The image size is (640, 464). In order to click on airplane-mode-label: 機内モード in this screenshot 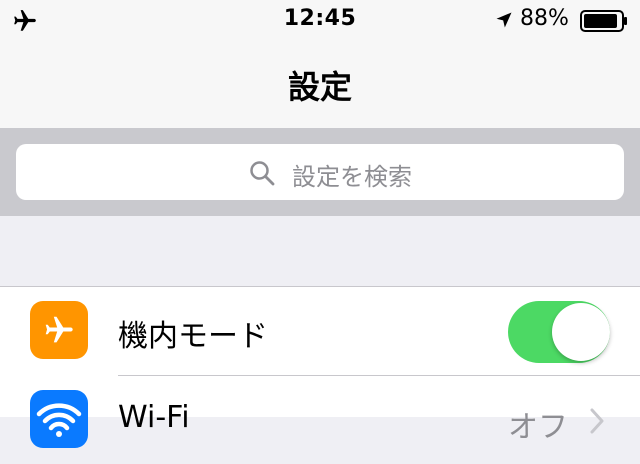, I will do `click(193, 336)`.